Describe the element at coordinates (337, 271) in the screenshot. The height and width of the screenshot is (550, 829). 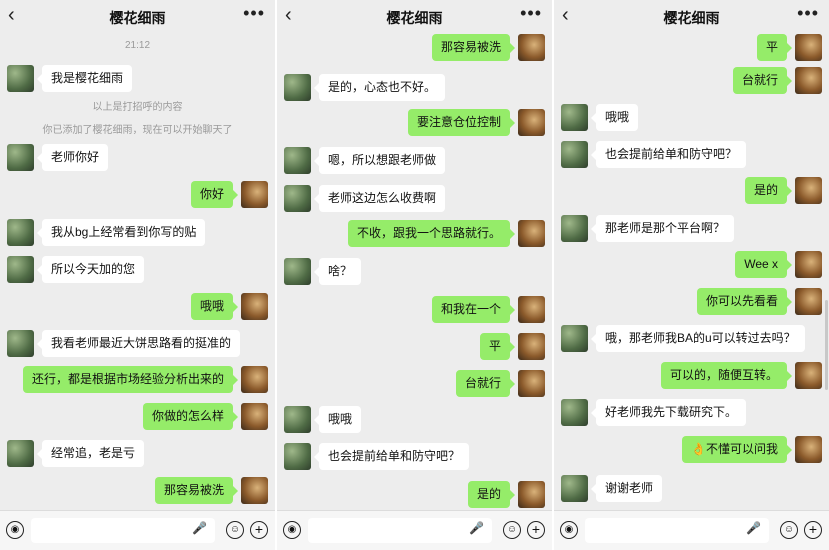
I see `message-bubble: 啥？` at that location.